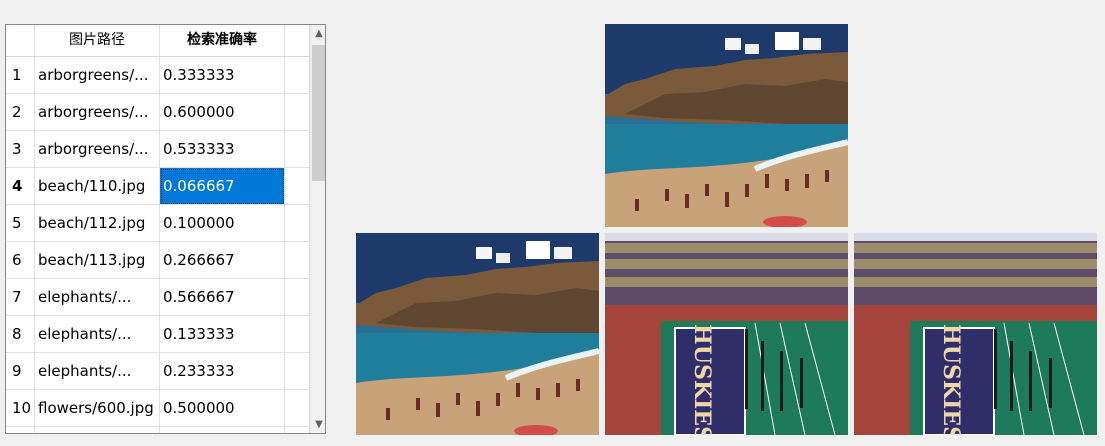 Image resolution: width=1105 pixels, height=446 pixels. I want to click on accuracy-cell: 0.266667, so click(222, 260).